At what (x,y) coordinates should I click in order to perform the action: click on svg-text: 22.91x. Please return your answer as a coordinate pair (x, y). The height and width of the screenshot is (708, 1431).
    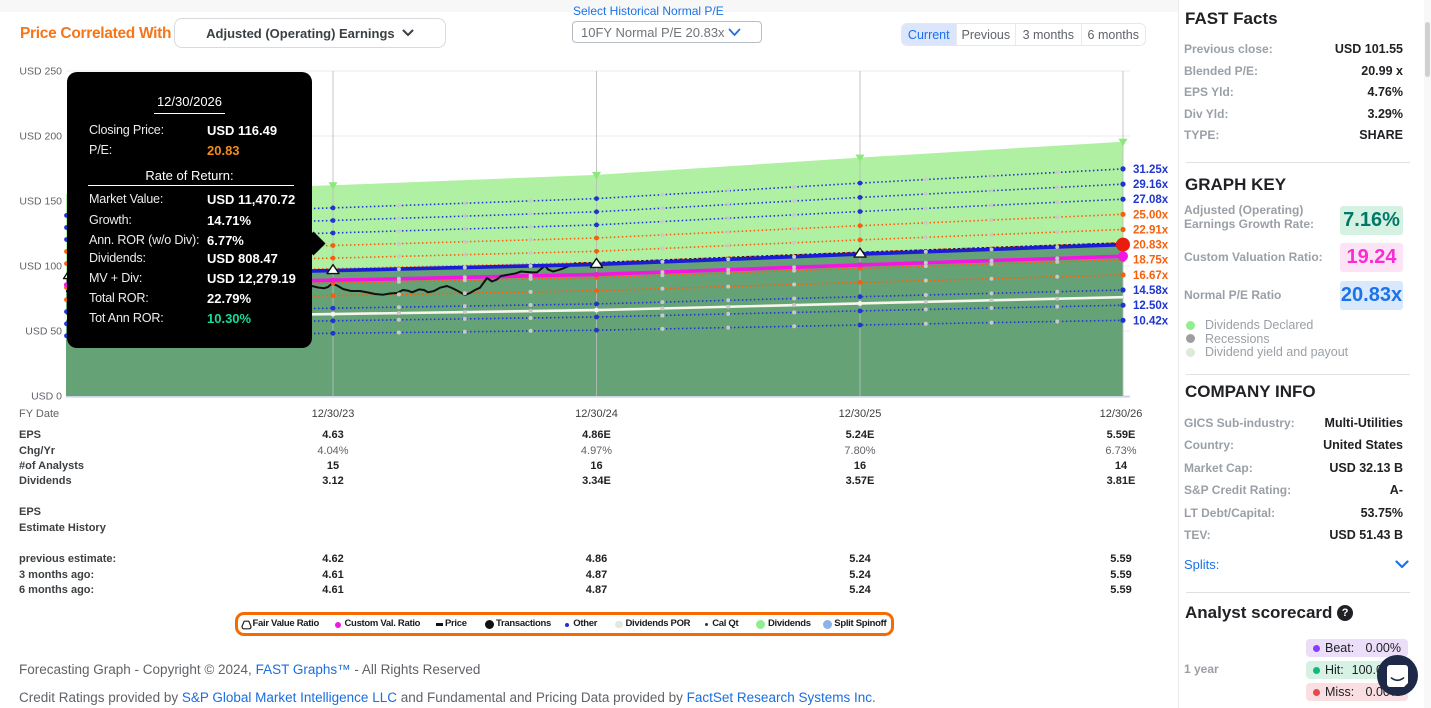
    Looking at the image, I should click on (1151, 231).